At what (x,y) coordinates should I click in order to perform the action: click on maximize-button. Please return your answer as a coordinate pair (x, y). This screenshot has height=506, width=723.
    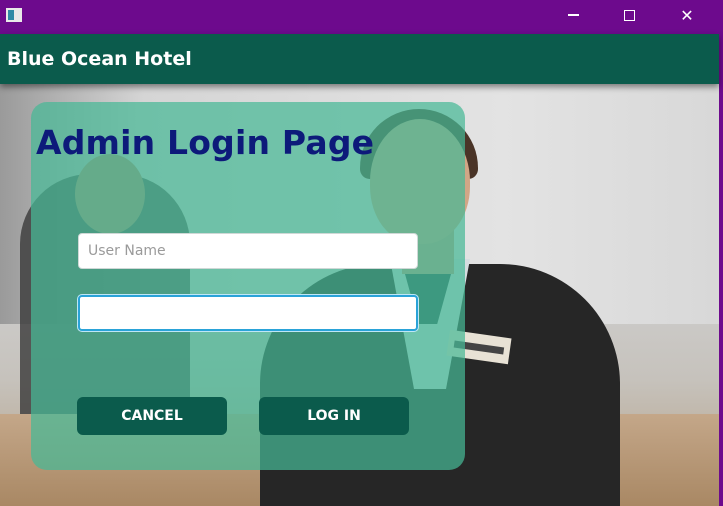
    Looking at the image, I should click on (629, 15).